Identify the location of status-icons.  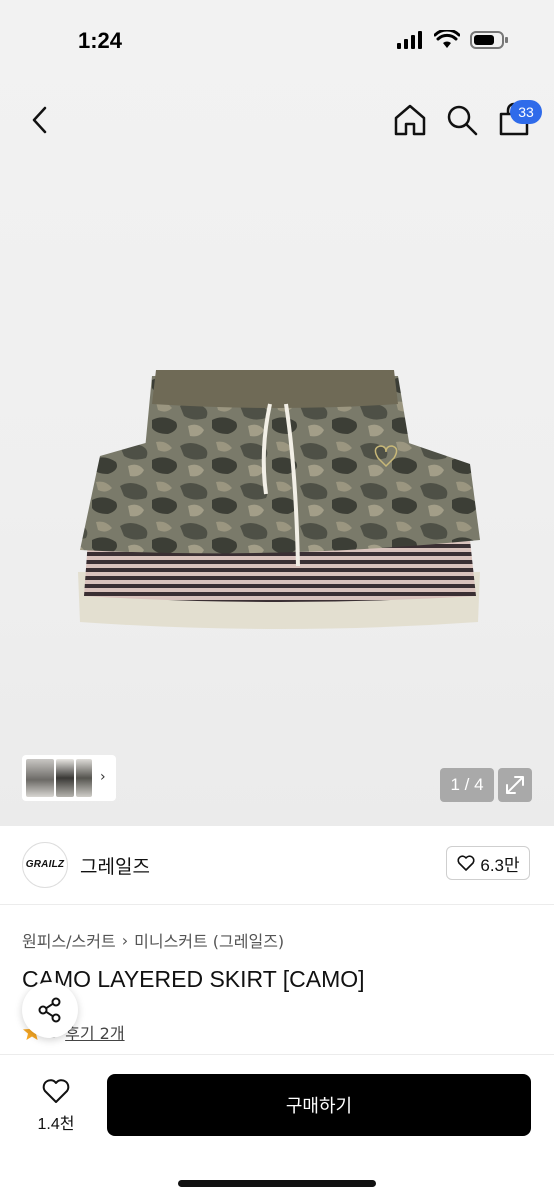
(453, 40).